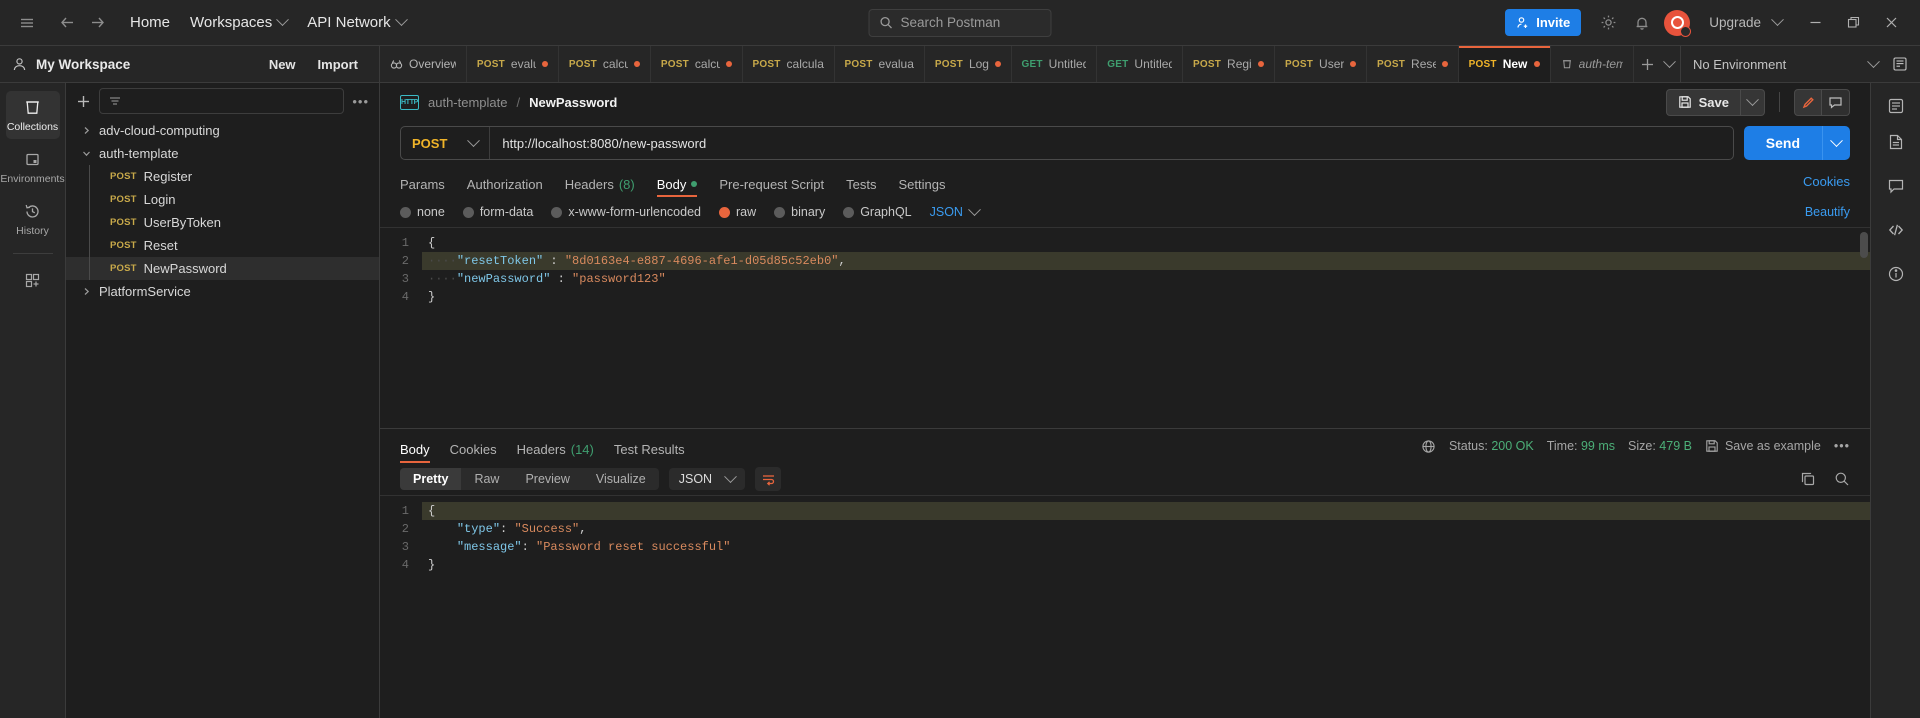 The width and height of the screenshot is (1920, 718). I want to click on info-icon, so click(1896, 274).